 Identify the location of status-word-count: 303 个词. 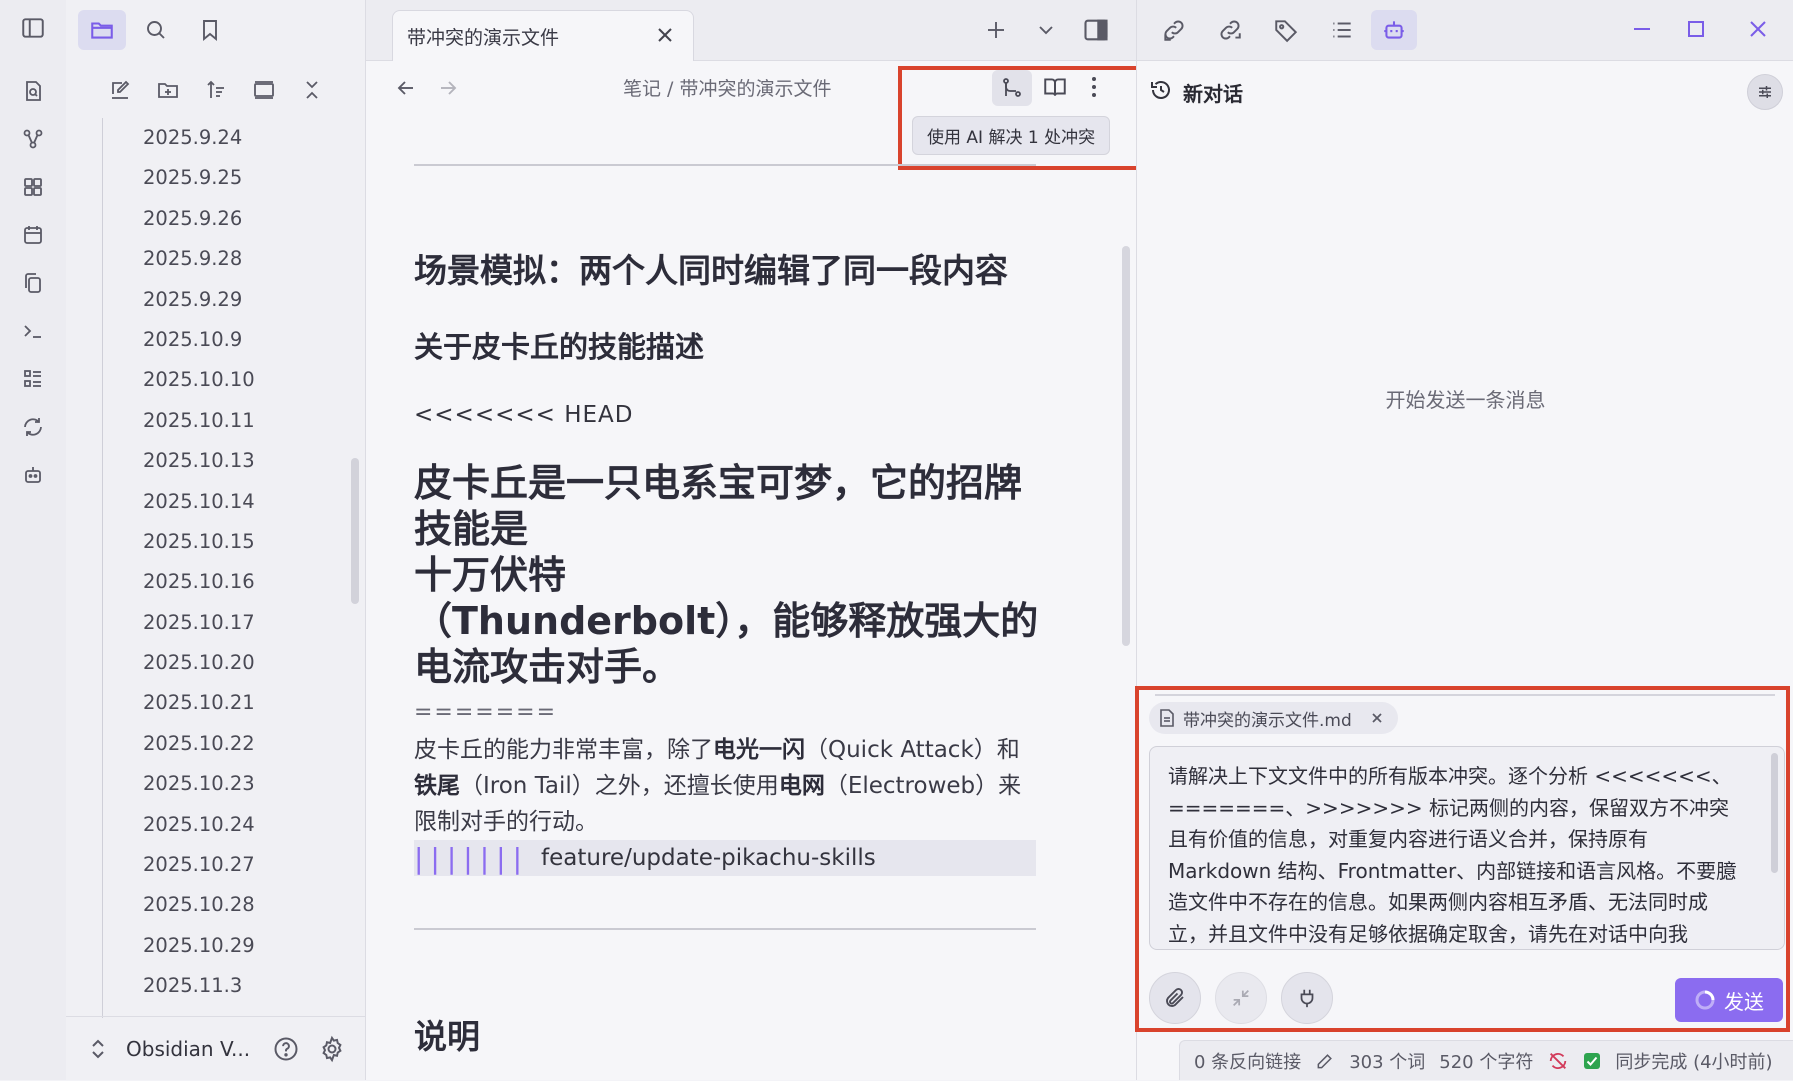
(1387, 1062).